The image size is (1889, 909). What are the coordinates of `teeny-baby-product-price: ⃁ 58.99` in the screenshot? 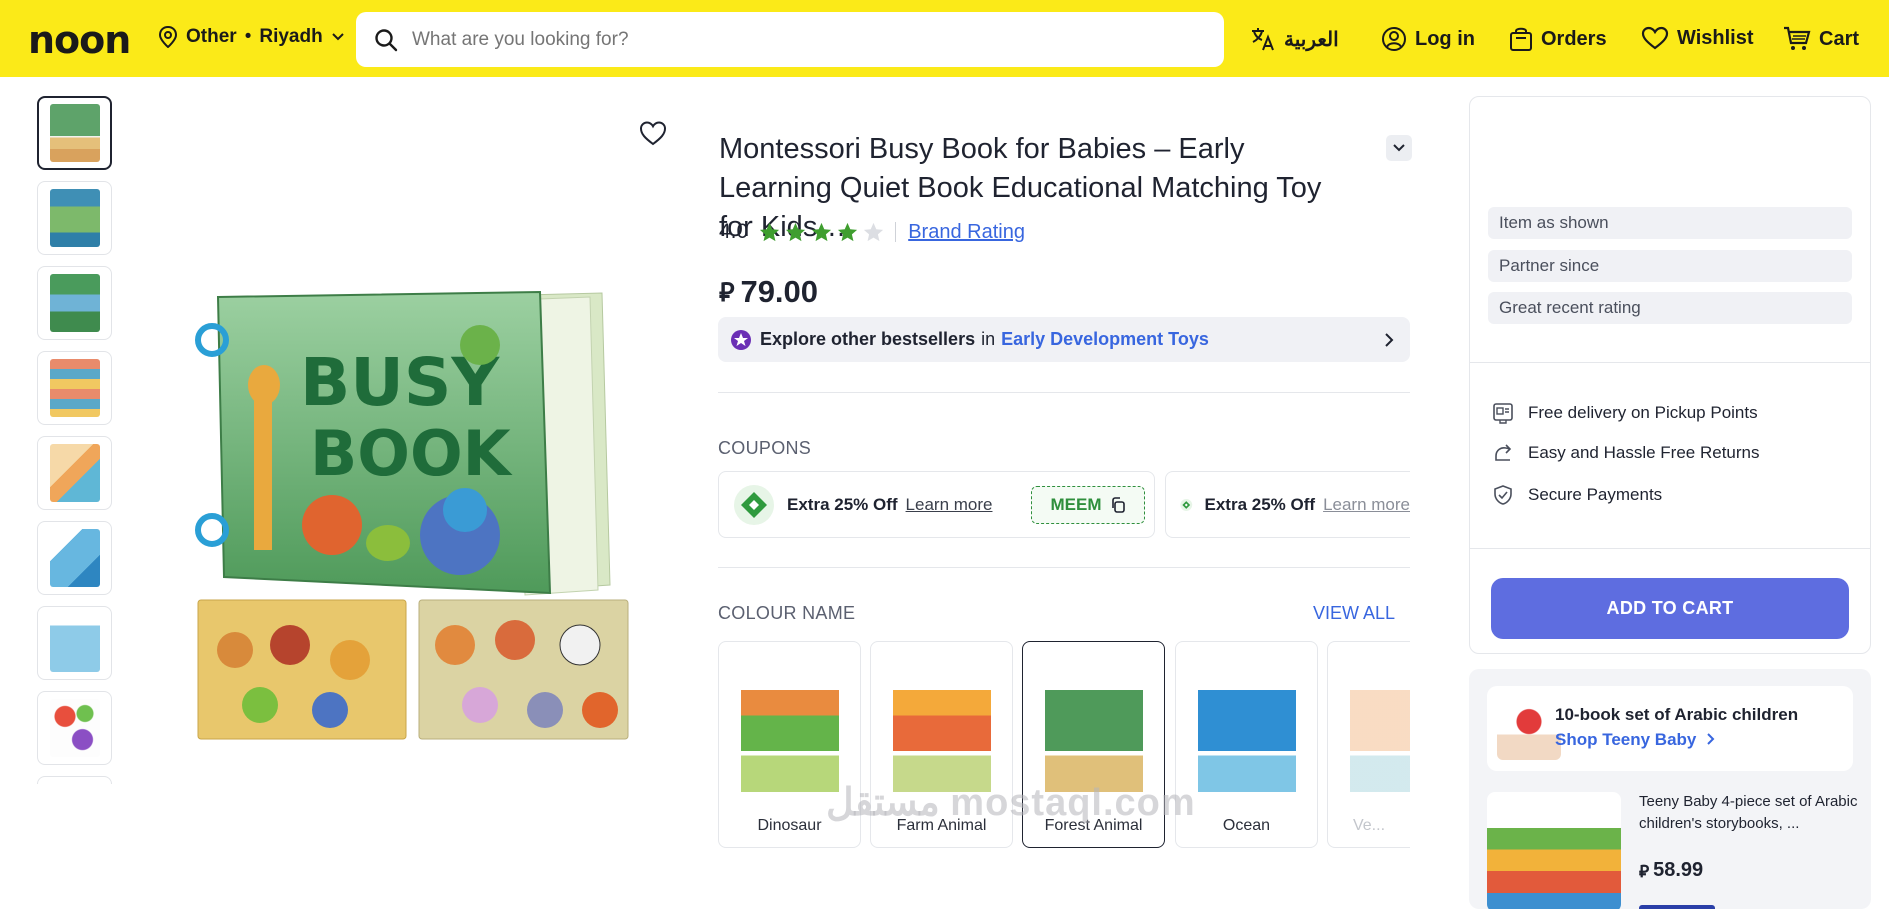 It's located at (1671, 870).